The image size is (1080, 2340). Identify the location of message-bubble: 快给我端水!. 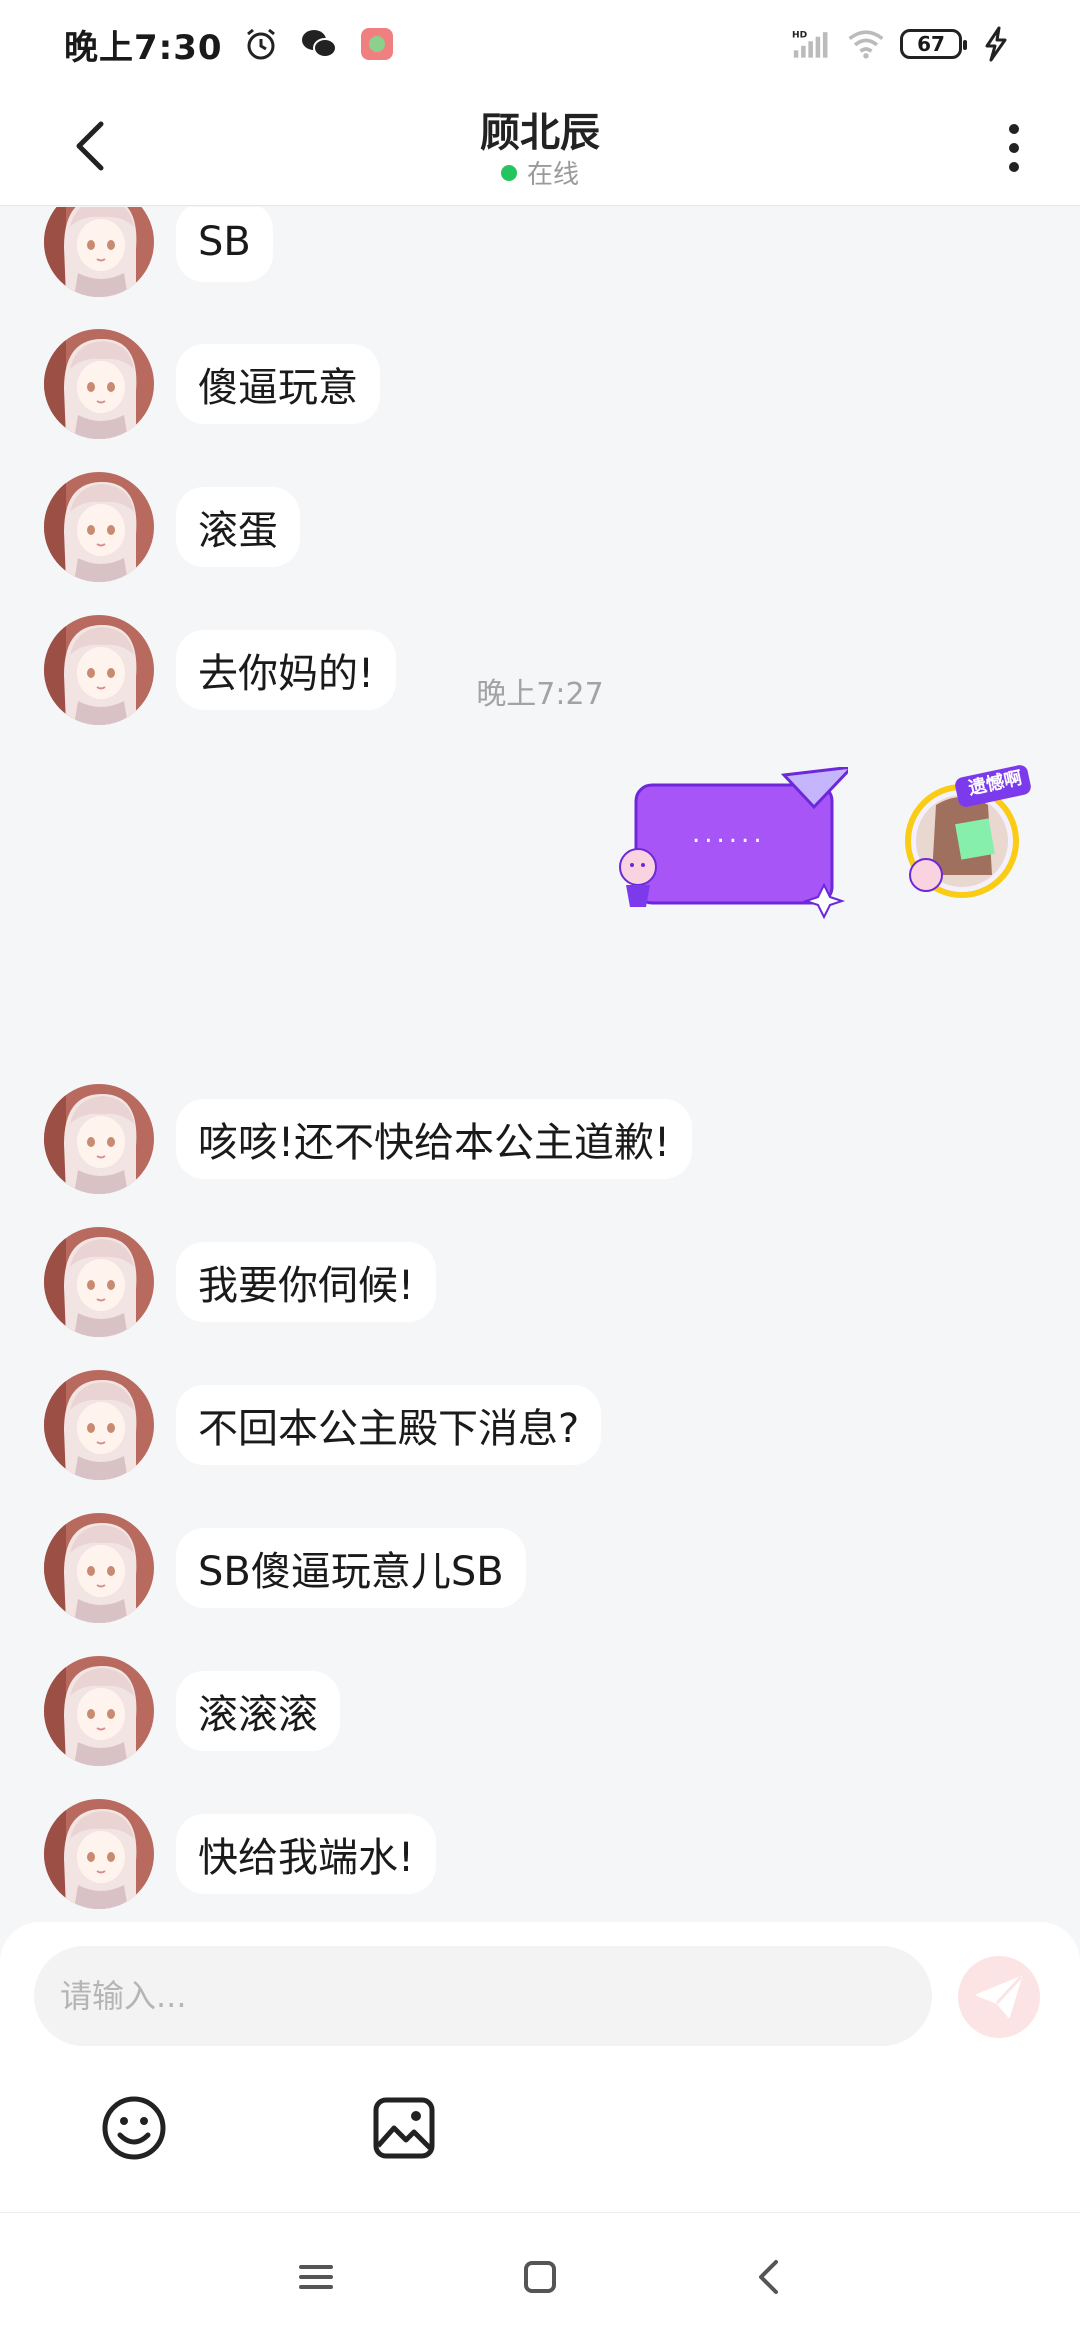
(306, 1854).